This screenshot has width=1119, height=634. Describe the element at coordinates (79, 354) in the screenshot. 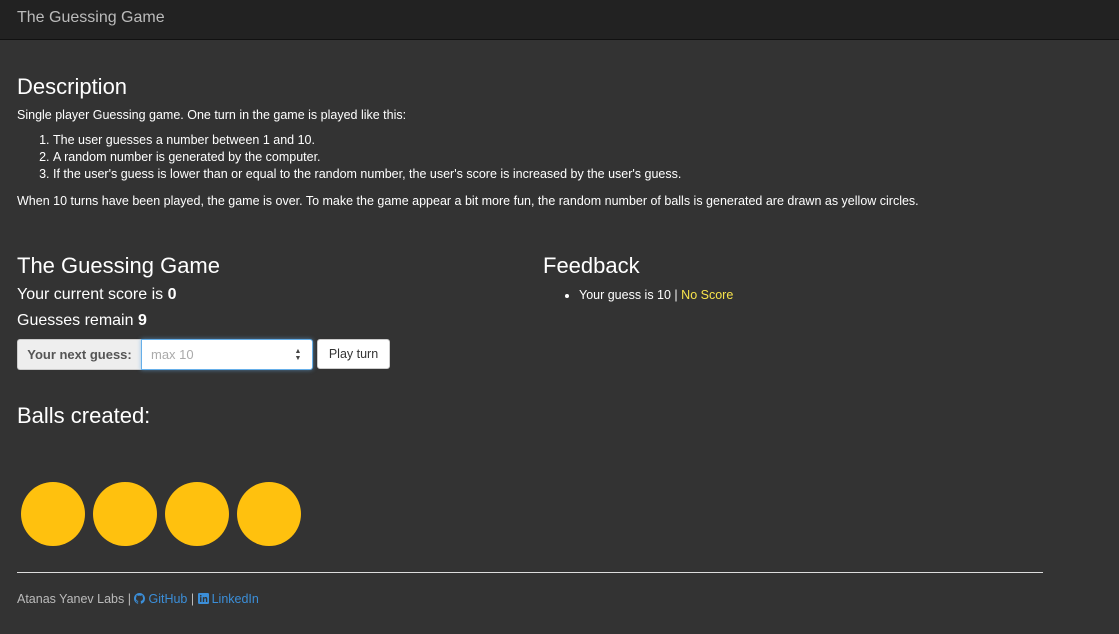

I see `guess-addon-label: Your next guess:` at that location.